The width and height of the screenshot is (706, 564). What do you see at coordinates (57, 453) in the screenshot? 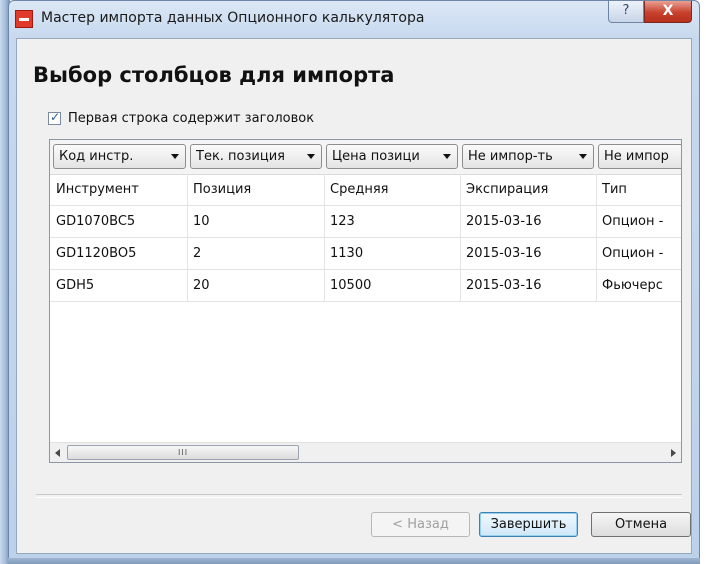
I see `scroll-left-icon` at bounding box center [57, 453].